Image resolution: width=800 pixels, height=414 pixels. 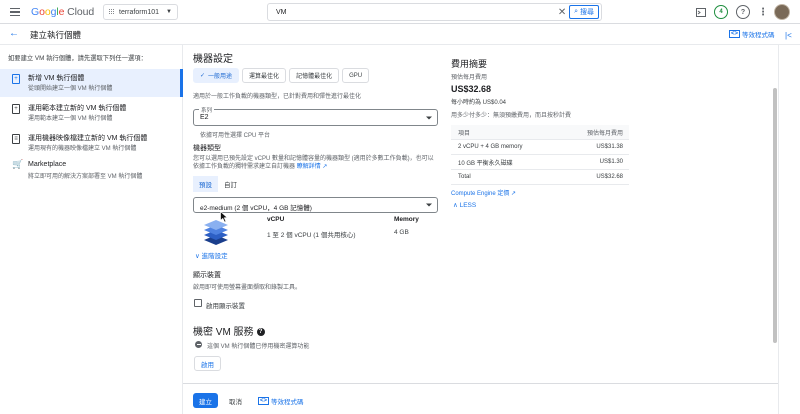 What do you see at coordinates (235, 400) in the screenshot?
I see `cancel-button: 取消` at bounding box center [235, 400].